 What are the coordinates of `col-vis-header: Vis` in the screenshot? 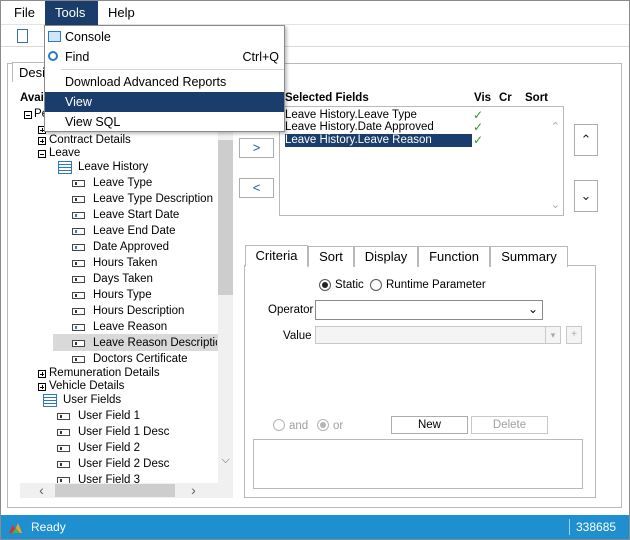 It's located at (483, 98).